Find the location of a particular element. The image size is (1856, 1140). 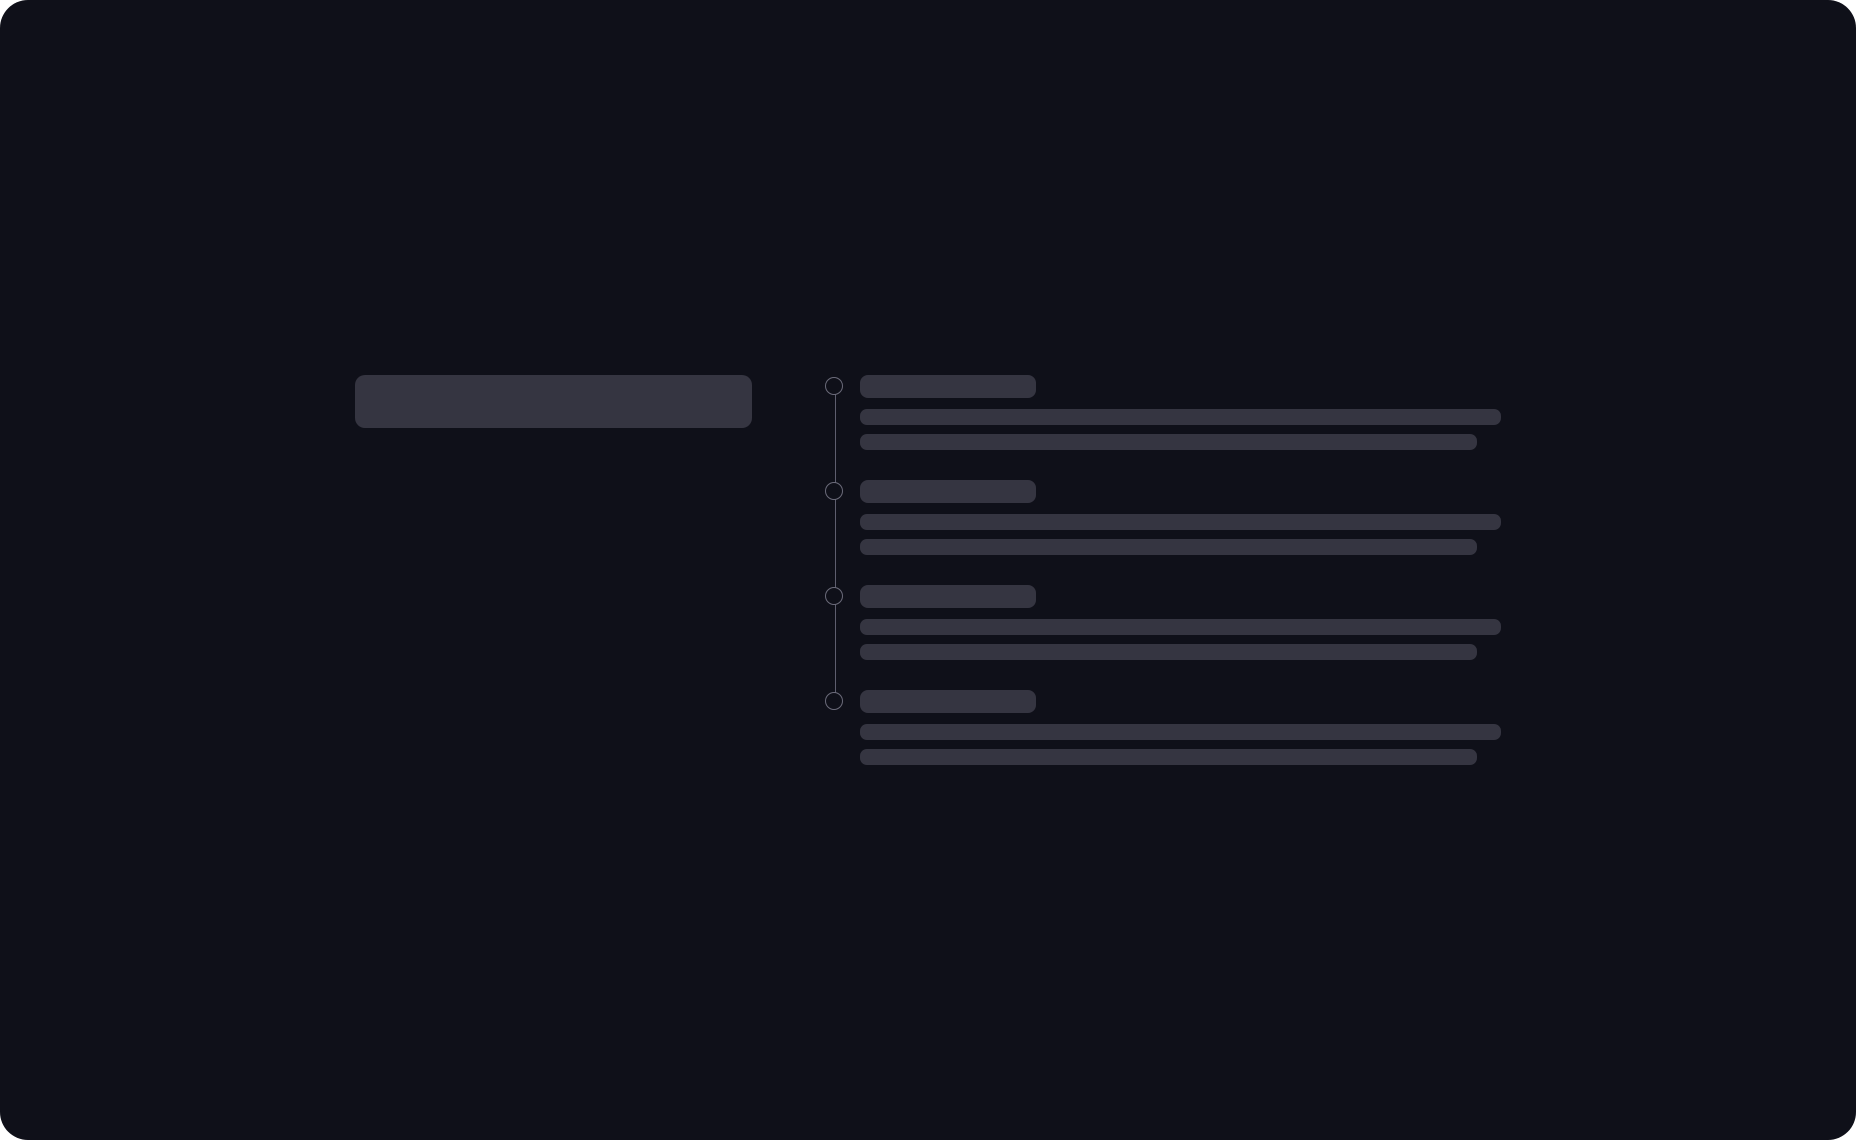

title-skeleton is located at coordinates (553, 401).